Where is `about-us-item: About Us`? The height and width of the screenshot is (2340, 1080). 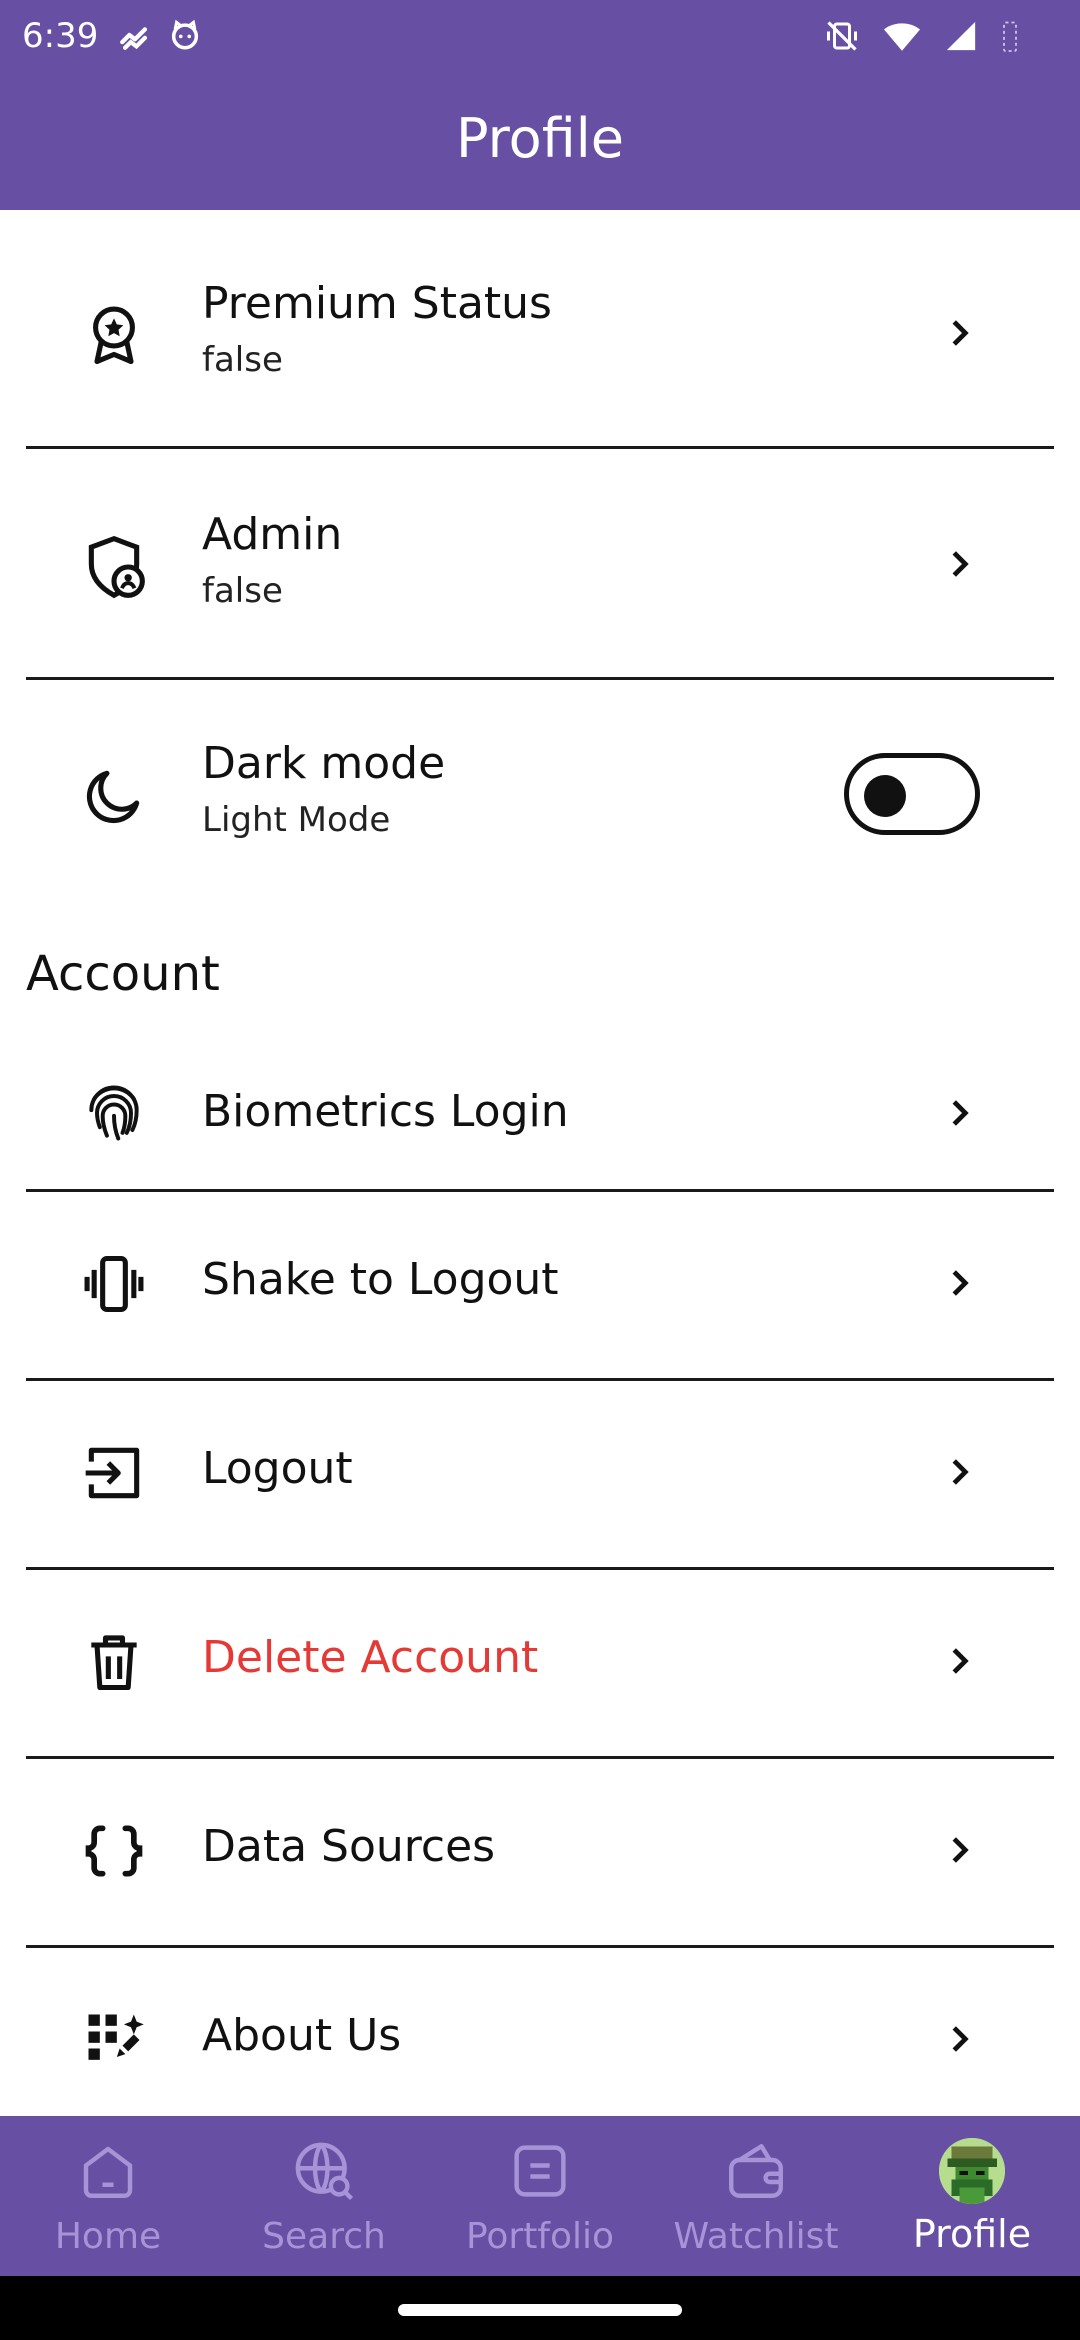 about-us-item: About Us is located at coordinates (540, 2032).